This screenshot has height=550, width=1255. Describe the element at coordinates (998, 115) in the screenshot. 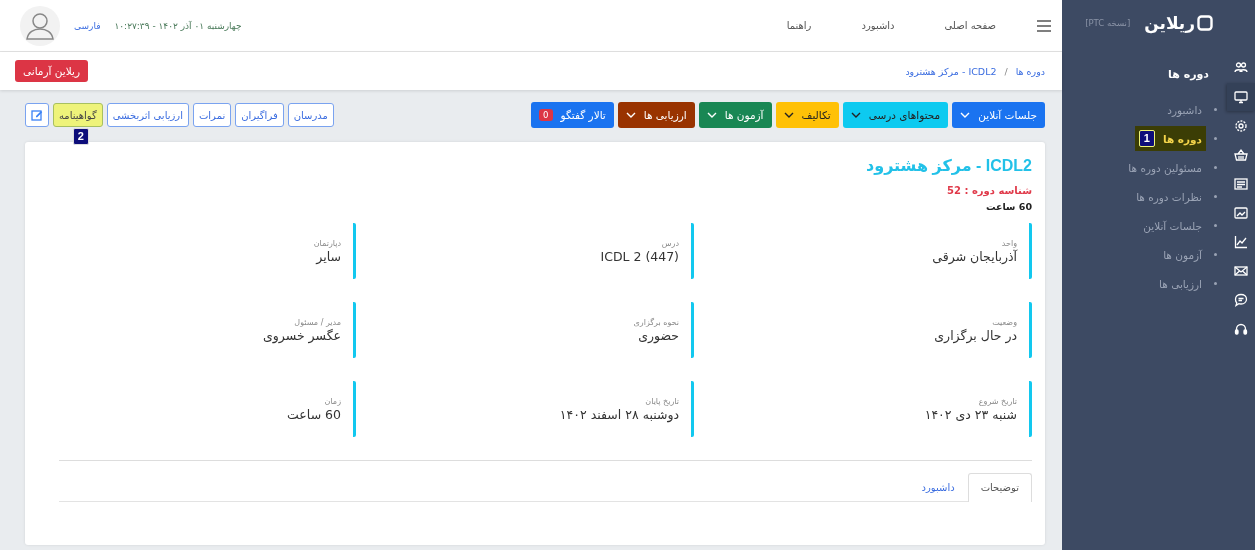

I see `dropdown-button: جلسات آنلاین` at that location.